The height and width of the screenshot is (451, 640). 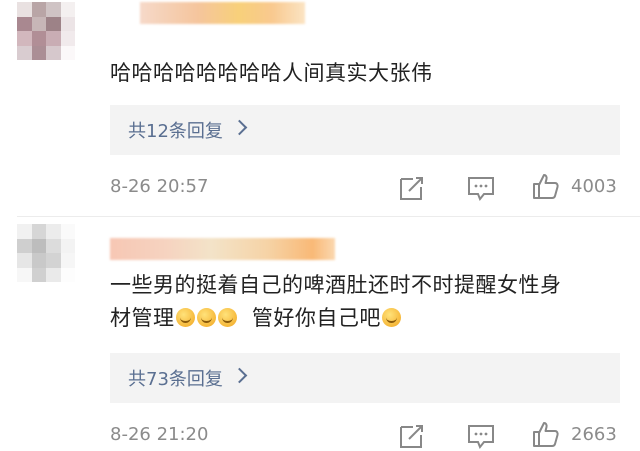 What do you see at coordinates (175, 378) in the screenshot?
I see `replies-link: 共73条回复` at bounding box center [175, 378].